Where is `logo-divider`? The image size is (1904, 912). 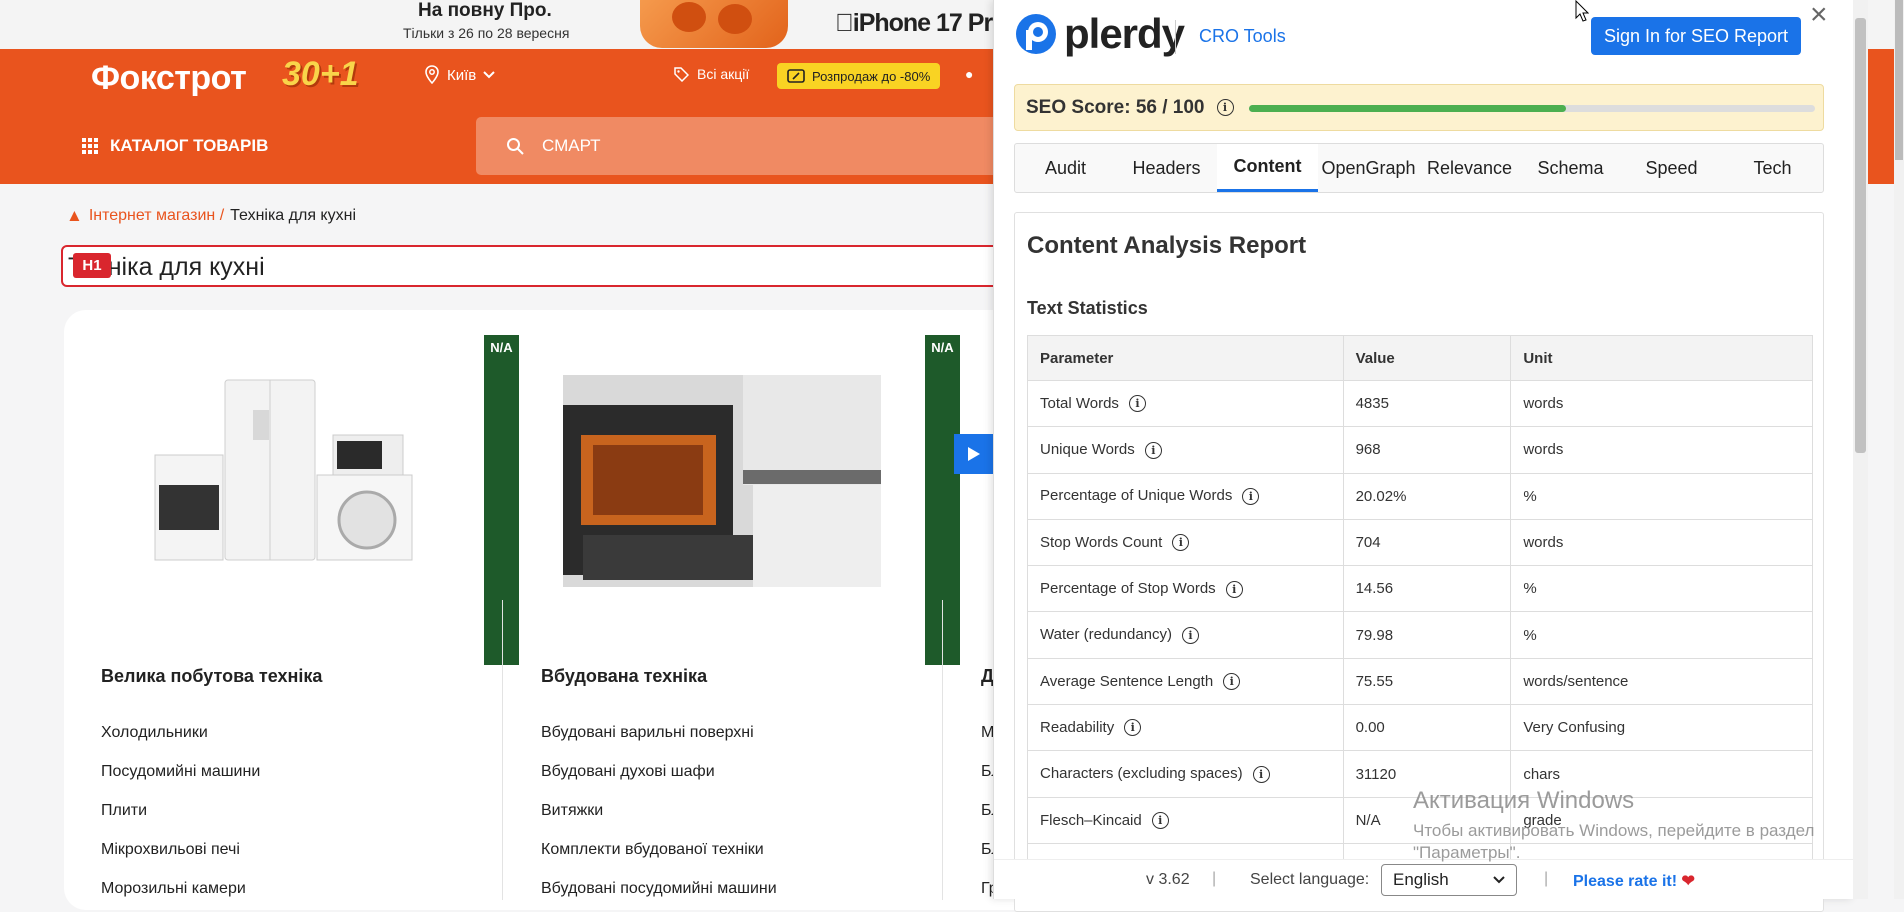
logo-divider is located at coordinates (1175, 37).